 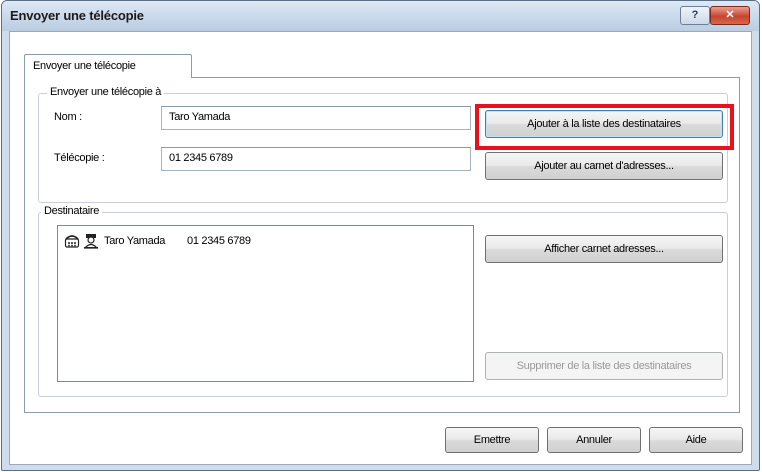 What do you see at coordinates (106, 92) in the screenshot?
I see `send-fax-group-label: Envoyer une télécopie à` at bounding box center [106, 92].